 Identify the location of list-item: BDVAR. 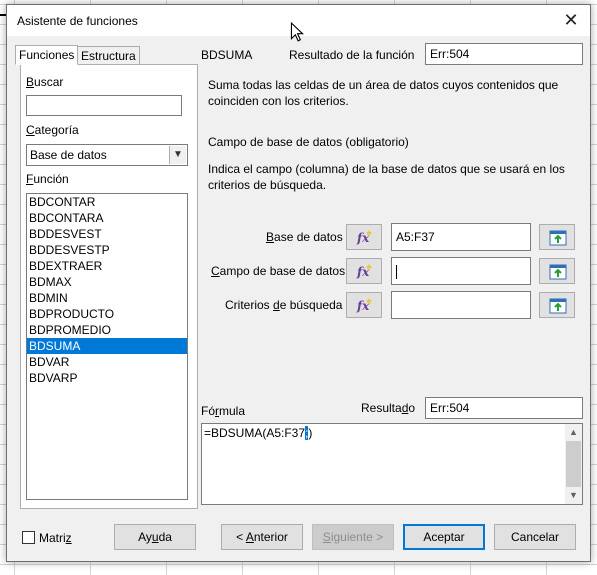
(107, 362).